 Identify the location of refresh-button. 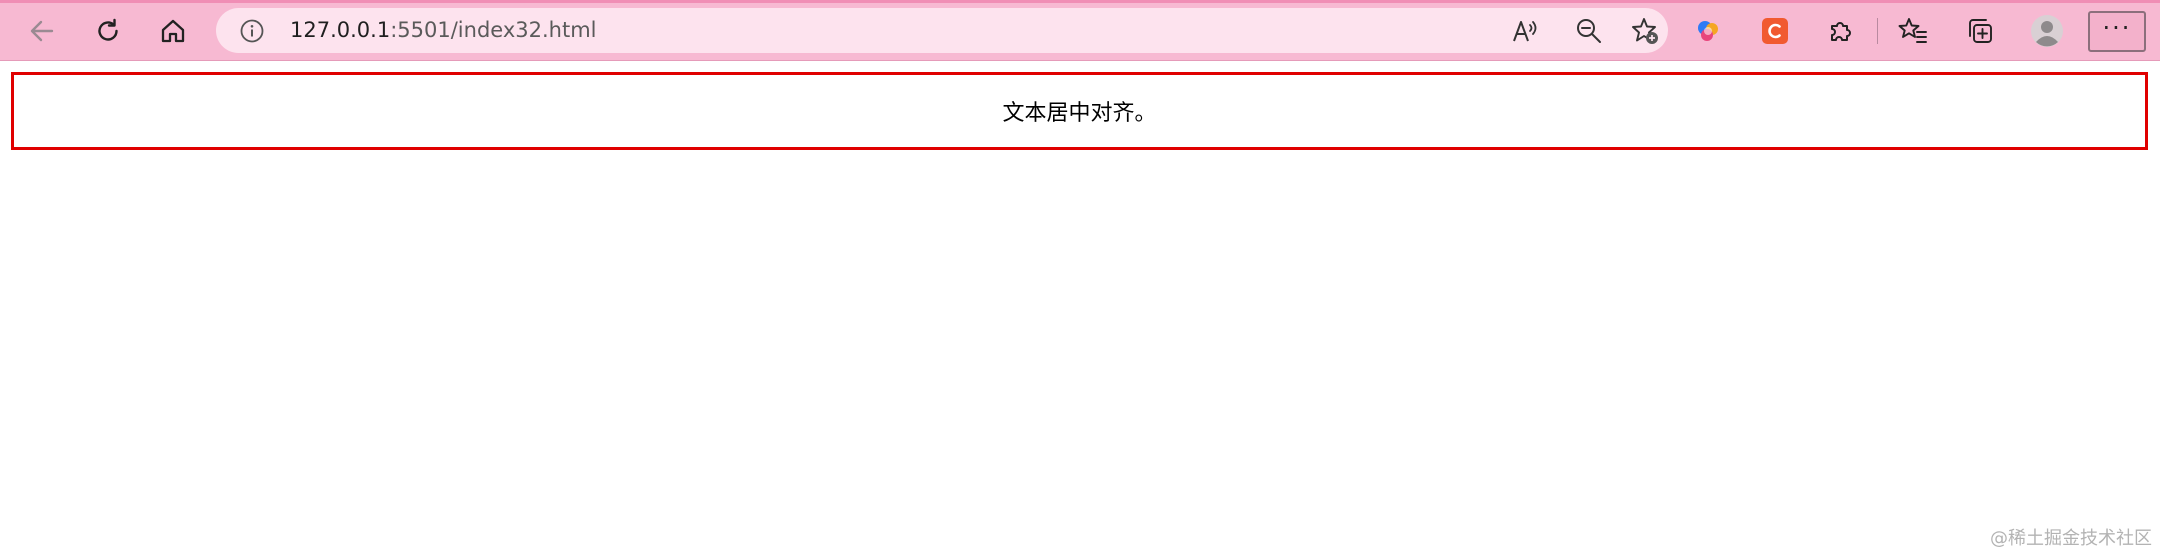
(108, 31).